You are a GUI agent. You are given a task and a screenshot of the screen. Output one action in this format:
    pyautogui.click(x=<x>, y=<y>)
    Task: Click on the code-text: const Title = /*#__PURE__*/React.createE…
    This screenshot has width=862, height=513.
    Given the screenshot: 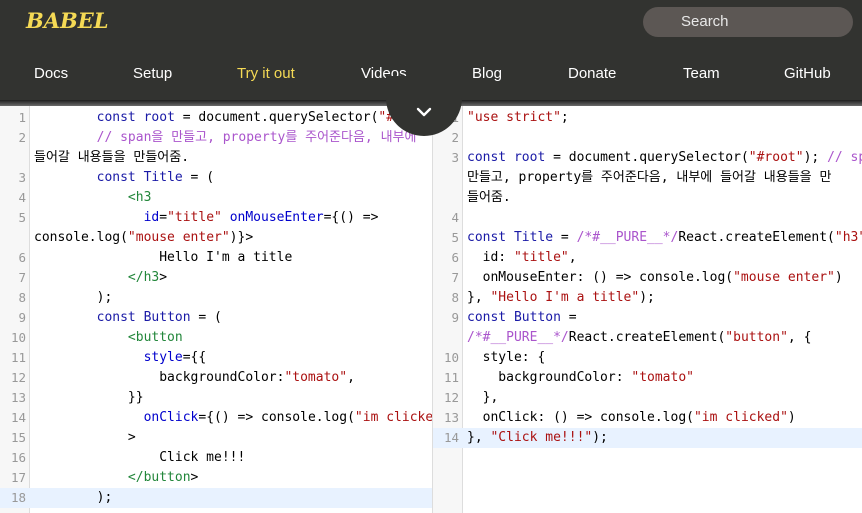 What is the action you would take?
    pyautogui.click(x=664, y=237)
    